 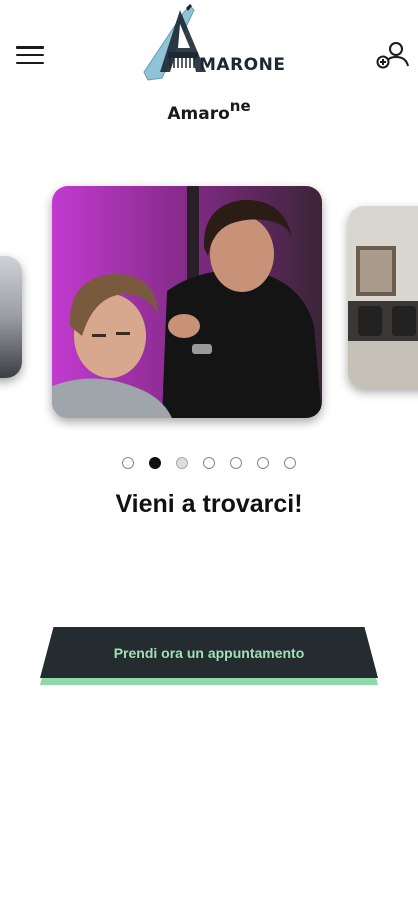 I want to click on brand-title: Amarone, so click(x=209, y=110).